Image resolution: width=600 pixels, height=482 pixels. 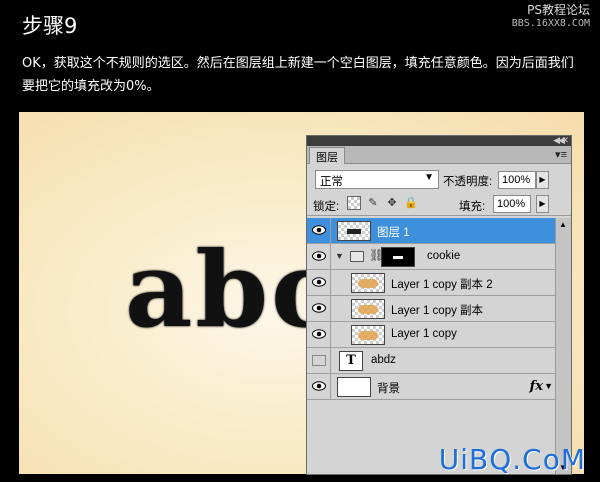 I want to click on lock-label: 锁定:, so click(x=326, y=207).